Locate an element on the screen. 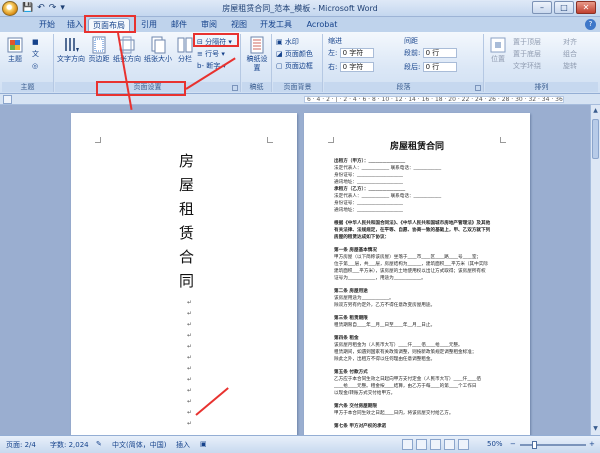 The height and width of the screenshot is (453, 600). tab-selector is located at coordinates (7, 99).